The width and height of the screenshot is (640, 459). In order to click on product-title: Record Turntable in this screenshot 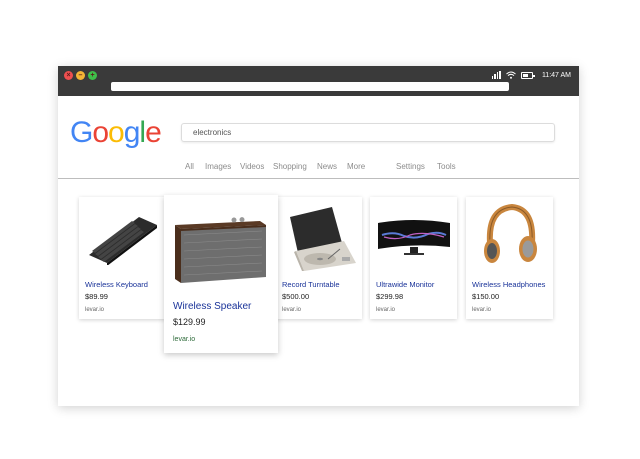, I will do `click(311, 284)`.